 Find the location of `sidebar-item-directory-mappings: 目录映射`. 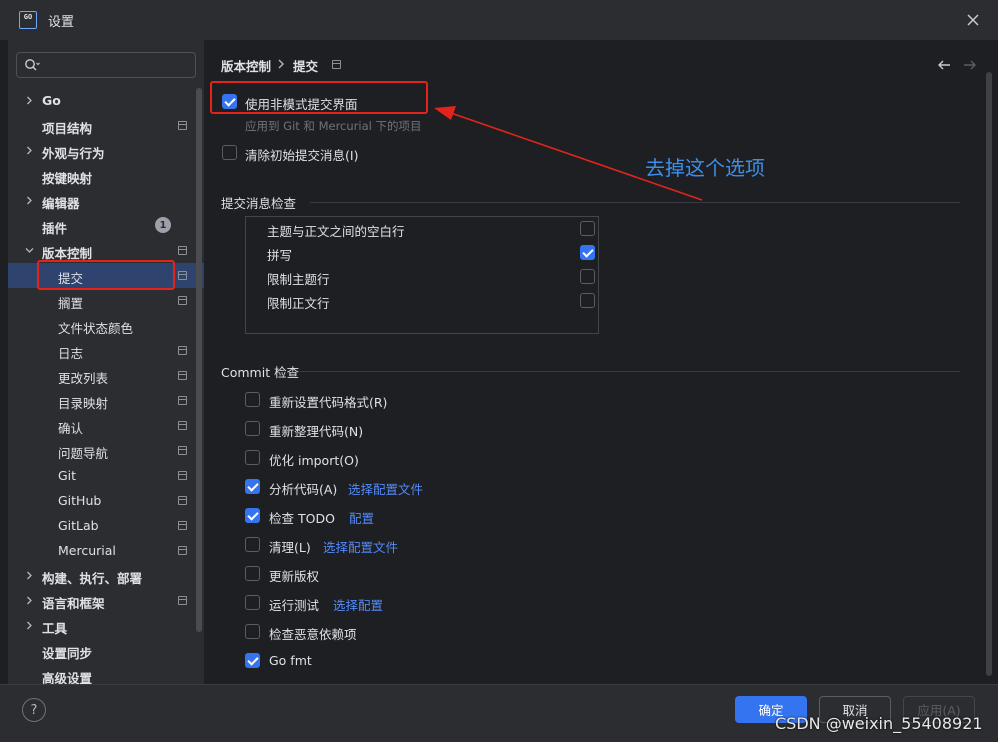

sidebar-item-directory-mappings: 目录映射 is located at coordinates (106, 400).